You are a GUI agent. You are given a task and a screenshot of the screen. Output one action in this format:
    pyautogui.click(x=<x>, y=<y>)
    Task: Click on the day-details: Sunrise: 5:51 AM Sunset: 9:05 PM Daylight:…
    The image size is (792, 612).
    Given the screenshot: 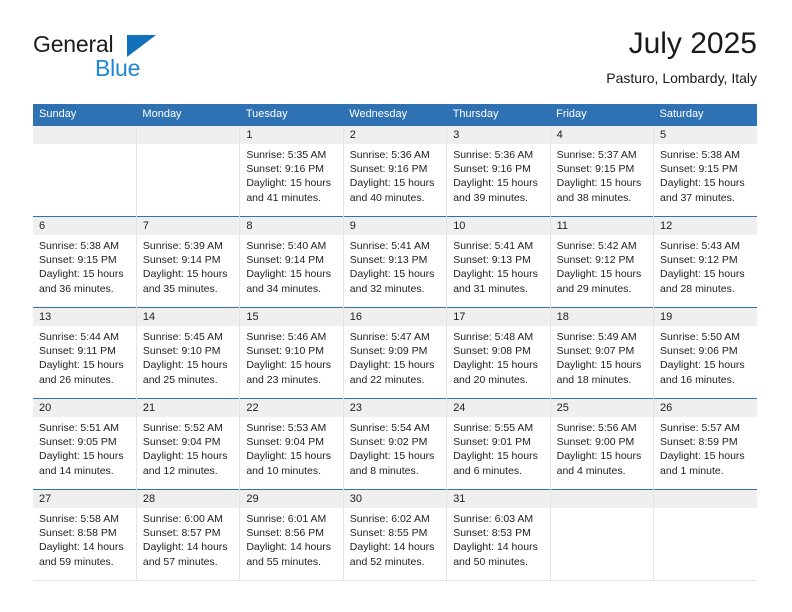 What is the action you would take?
    pyautogui.click(x=84, y=447)
    